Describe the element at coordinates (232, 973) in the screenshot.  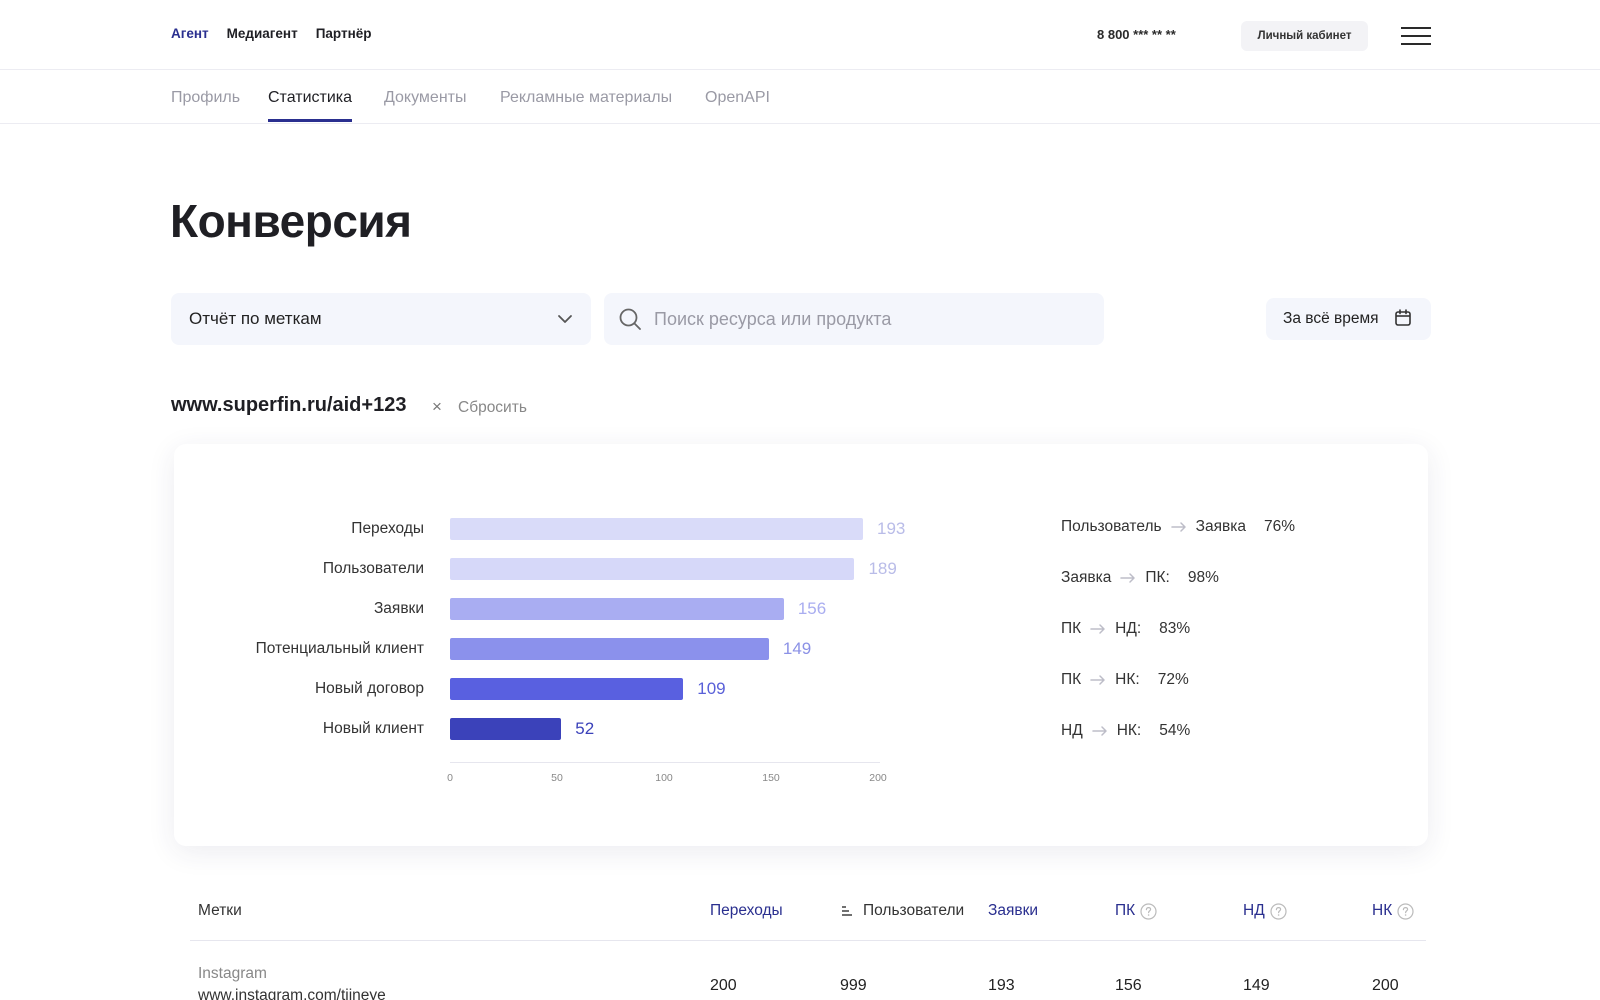
I see `row-source-name: Instagram` at that location.